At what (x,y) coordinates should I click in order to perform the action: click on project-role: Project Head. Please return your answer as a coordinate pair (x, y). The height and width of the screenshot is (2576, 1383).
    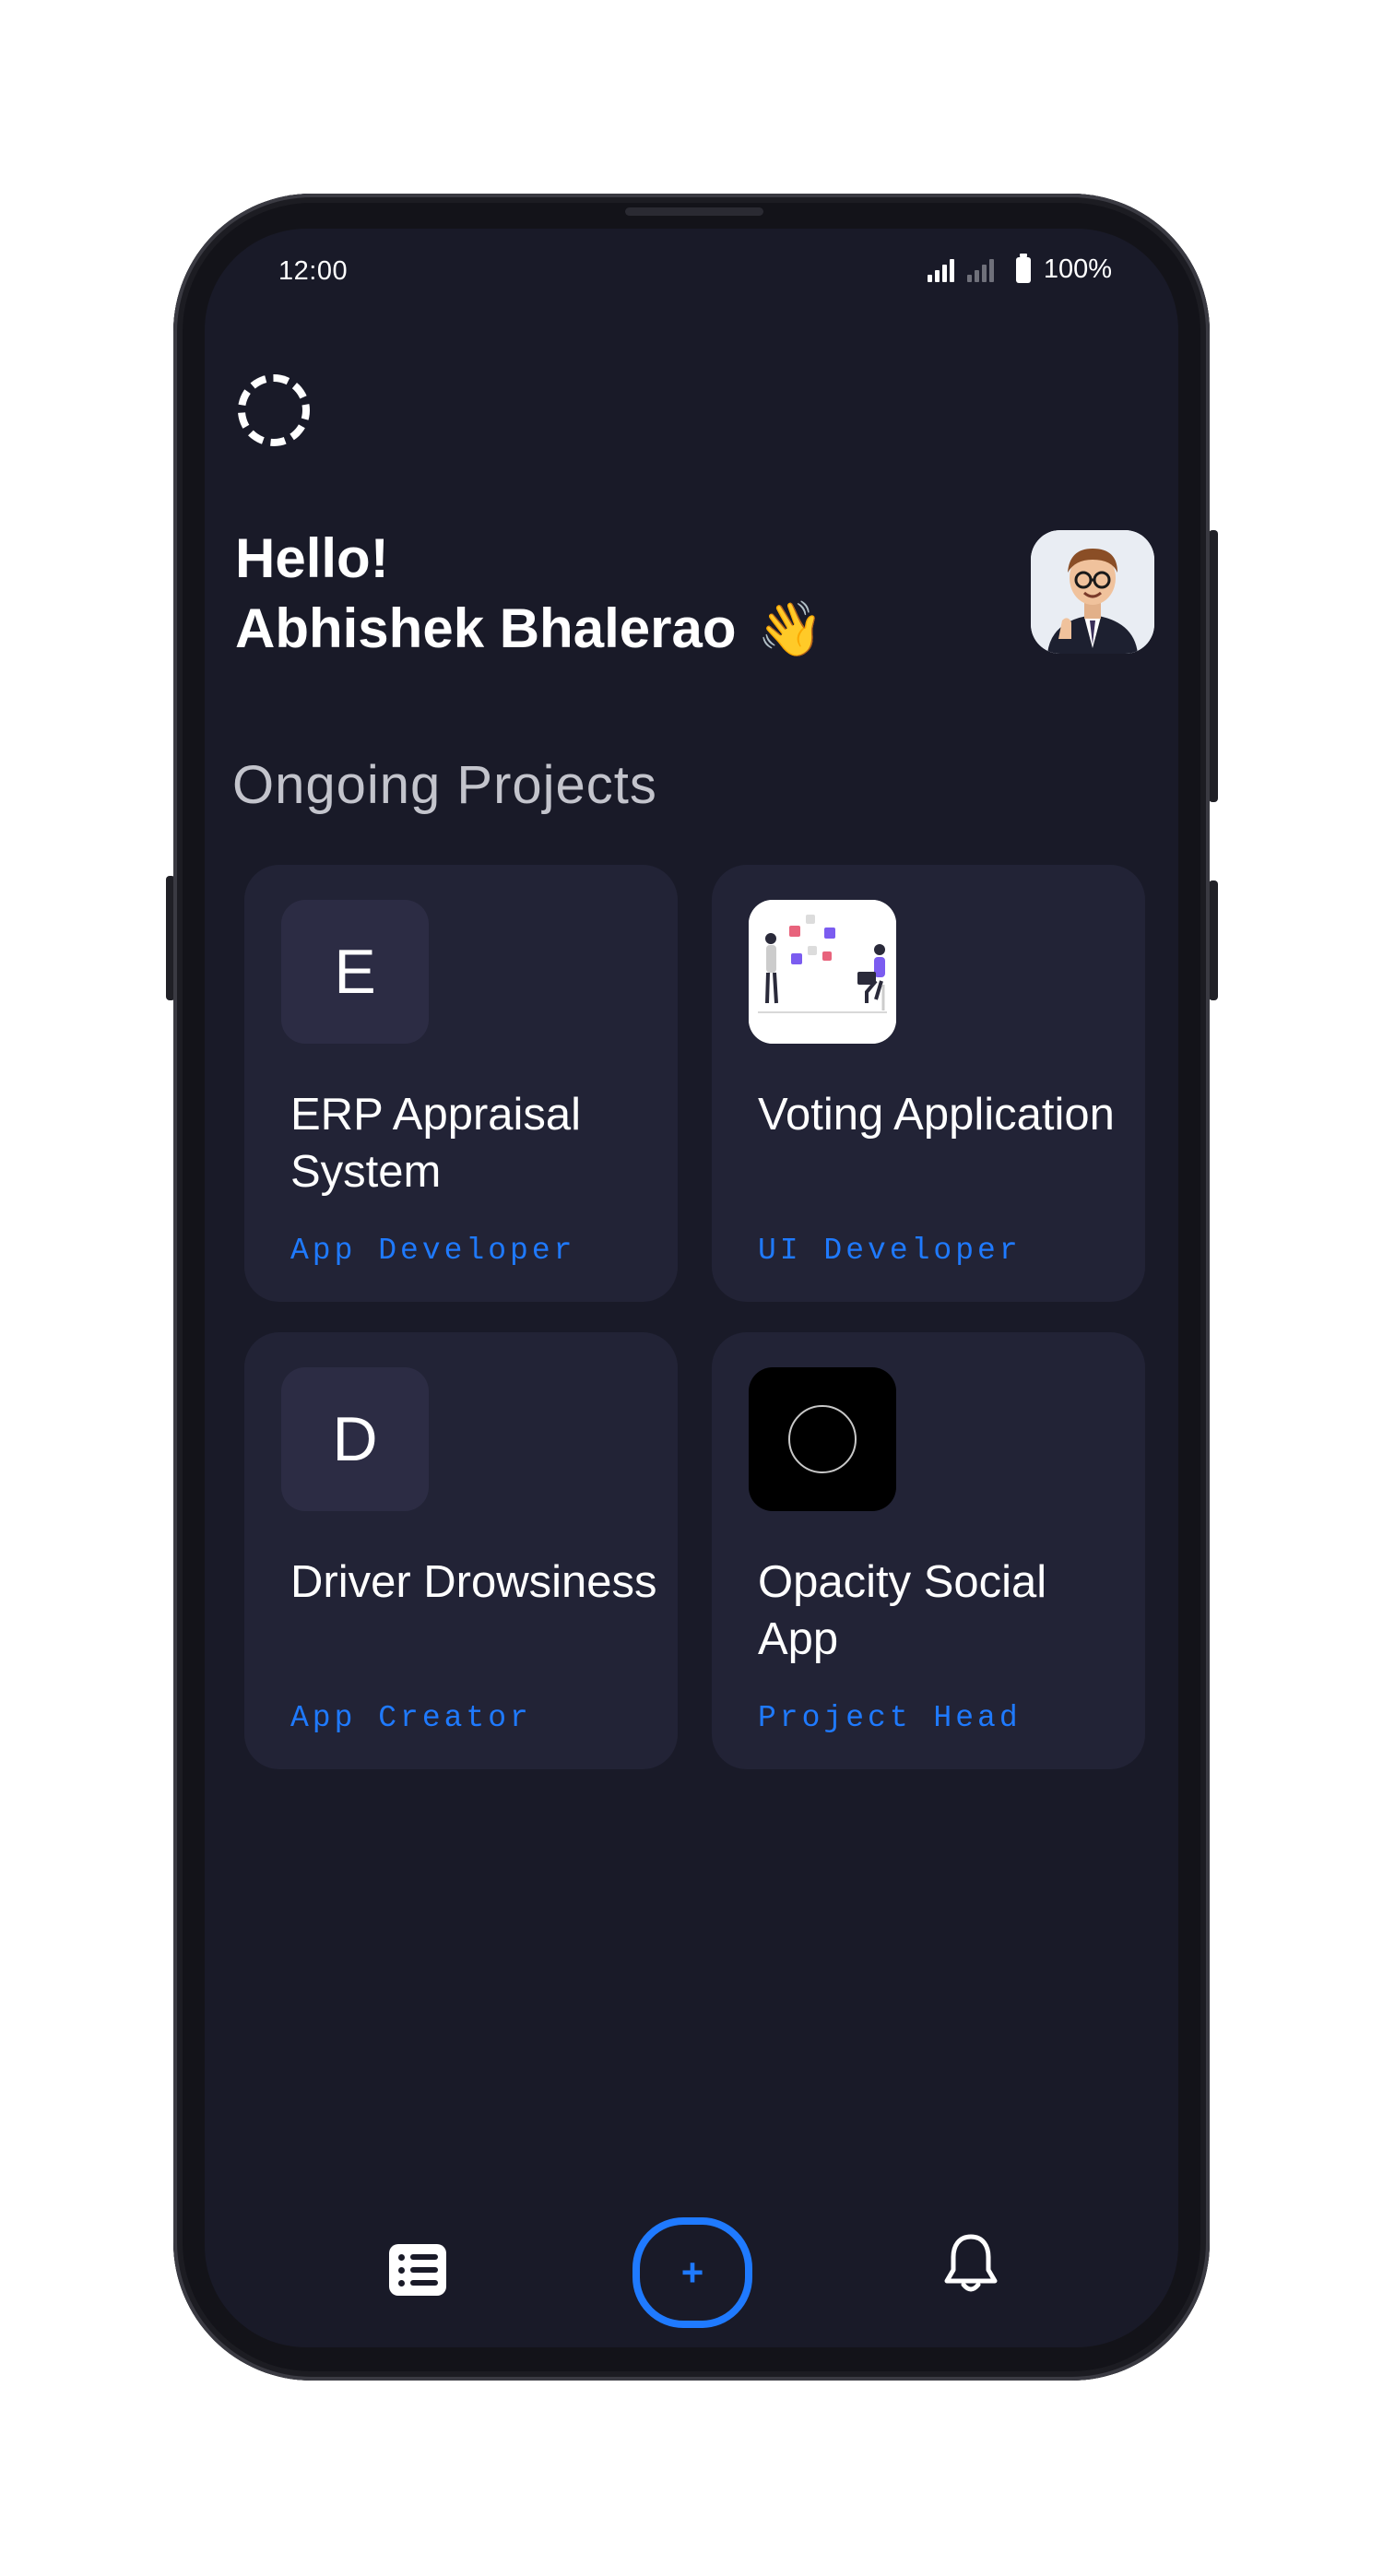
    Looking at the image, I should click on (890, 1718).